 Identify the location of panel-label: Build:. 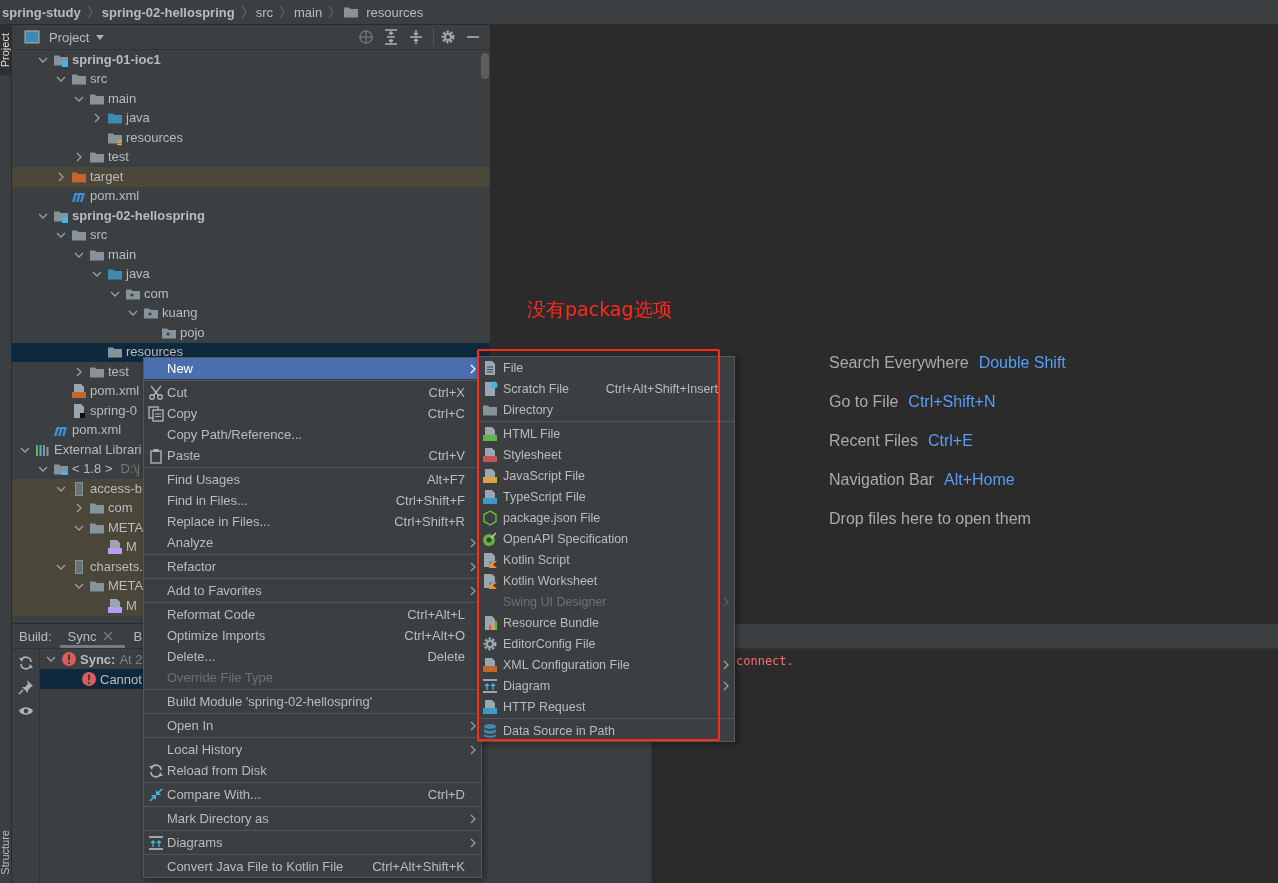
(35, 636).